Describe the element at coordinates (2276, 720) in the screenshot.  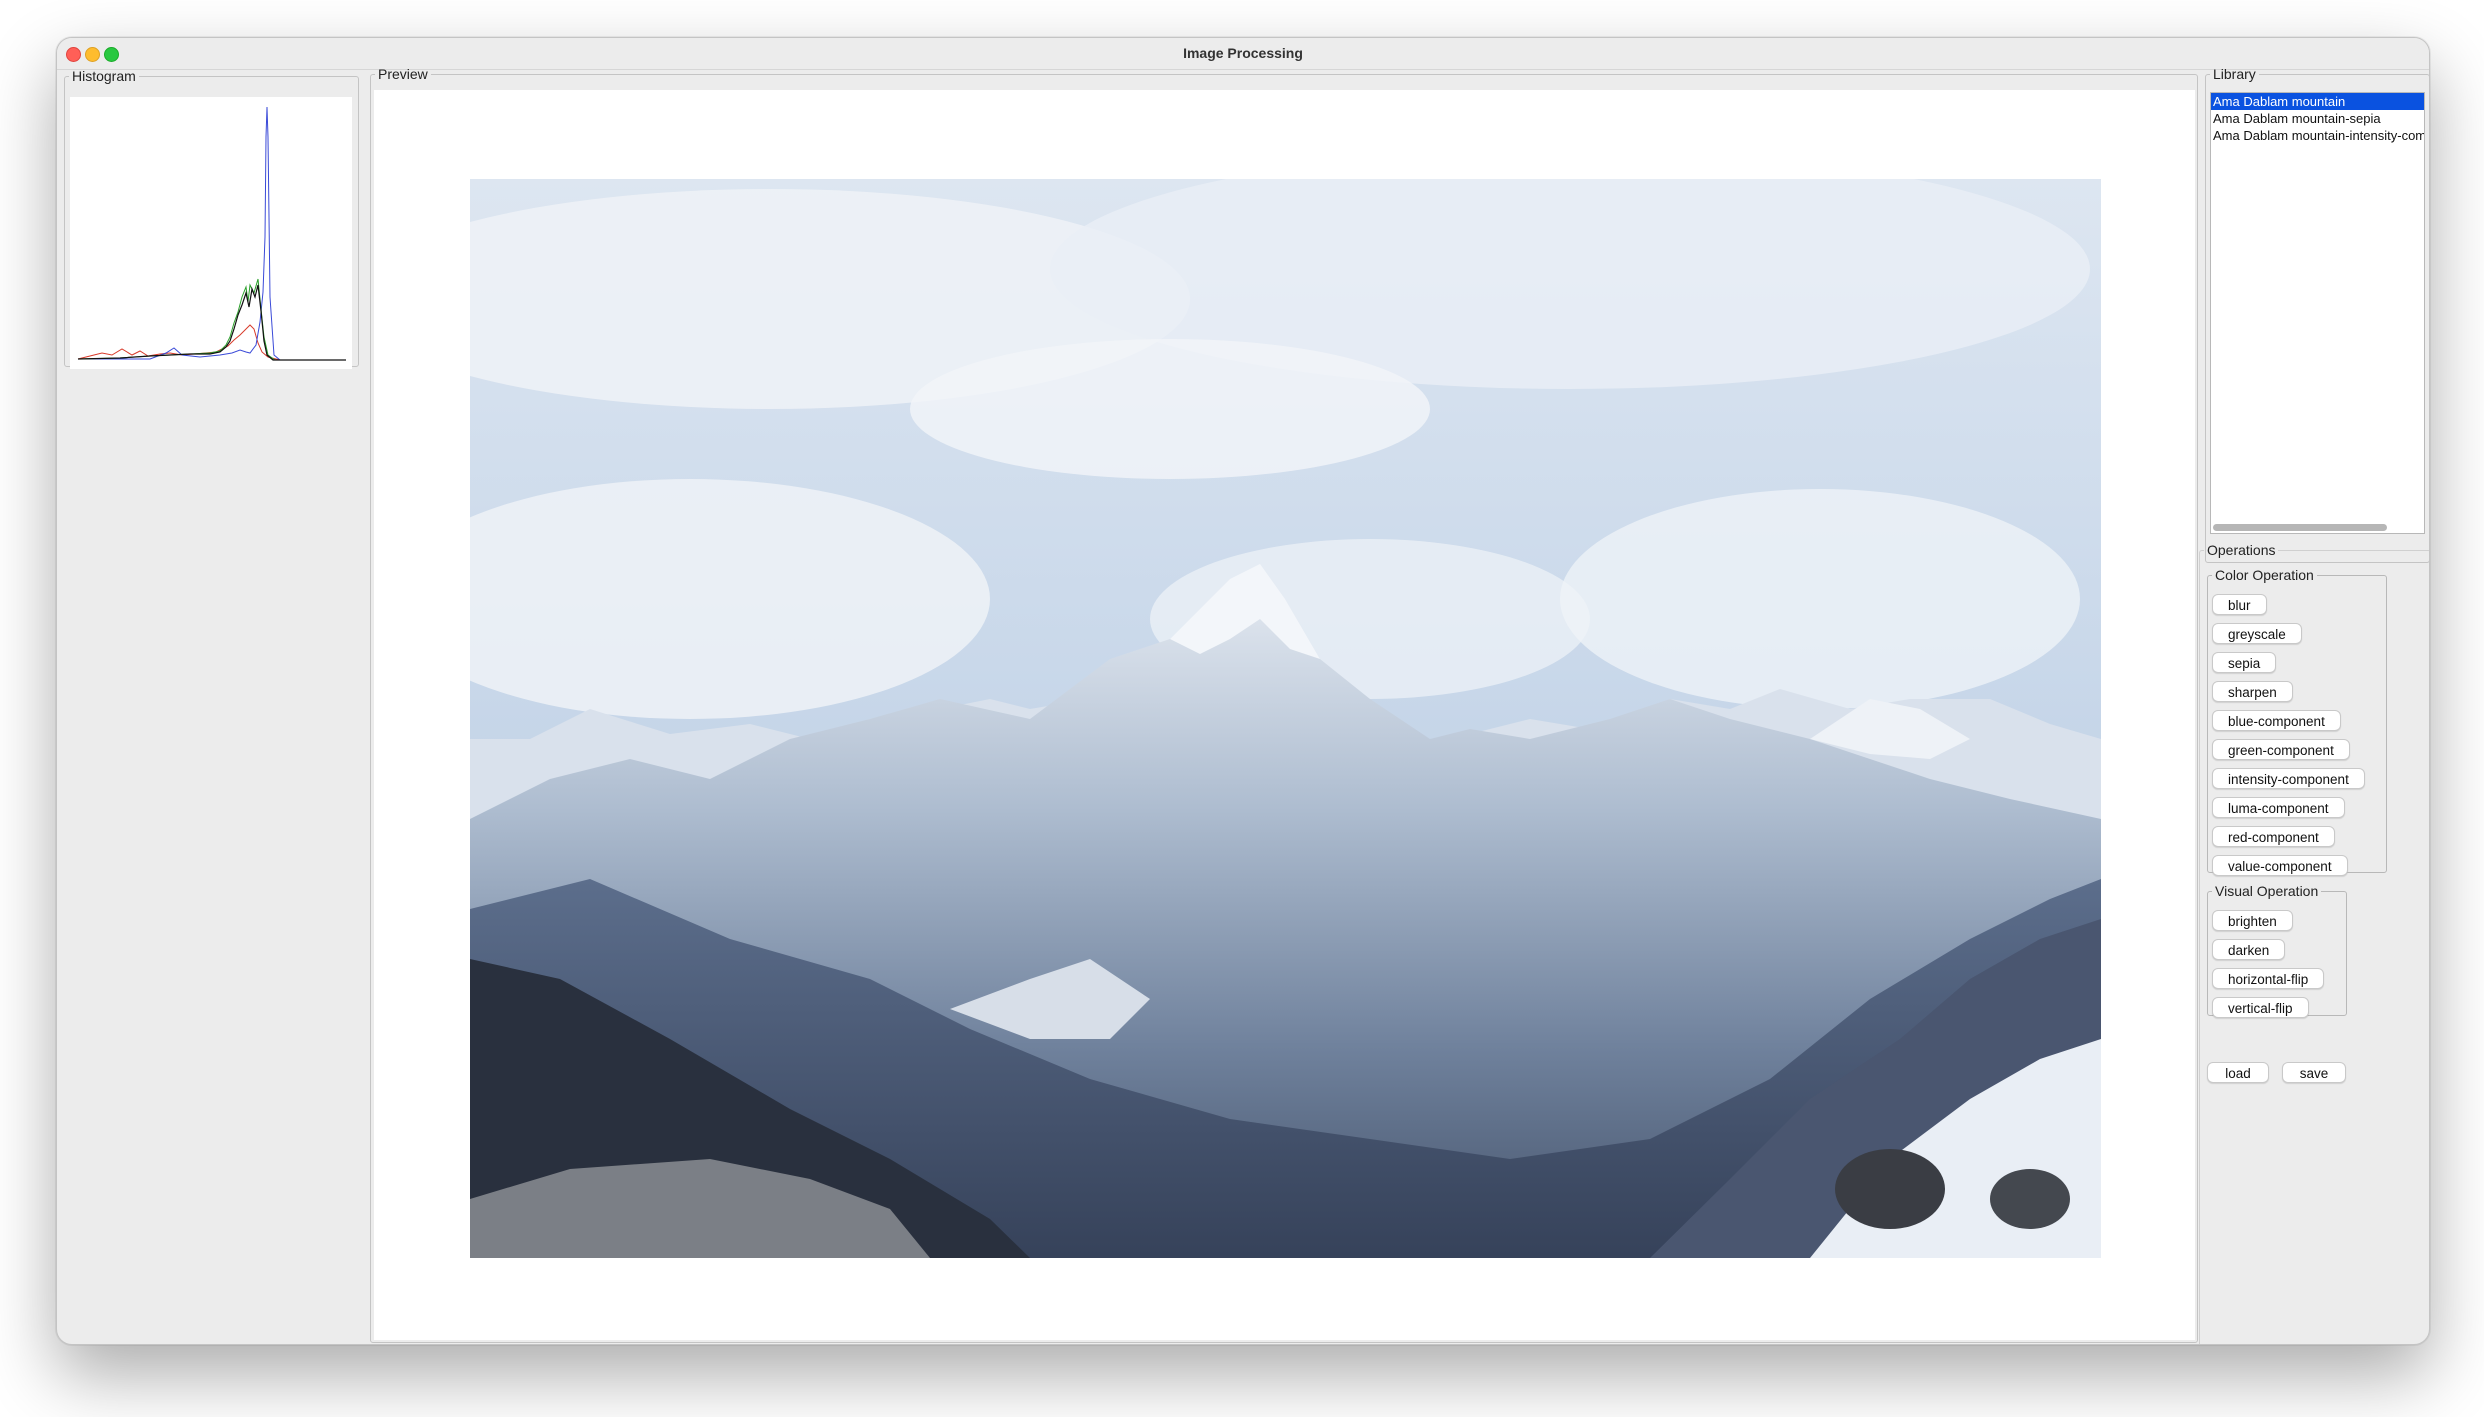
I see `blue-component-button: blue-component` at that location.